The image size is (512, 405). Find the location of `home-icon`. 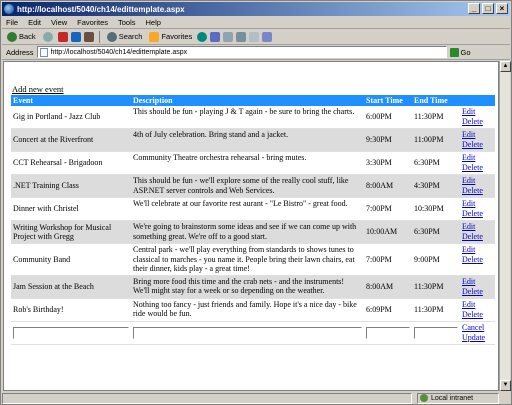

home-icon is located at coordinates (88, 36).